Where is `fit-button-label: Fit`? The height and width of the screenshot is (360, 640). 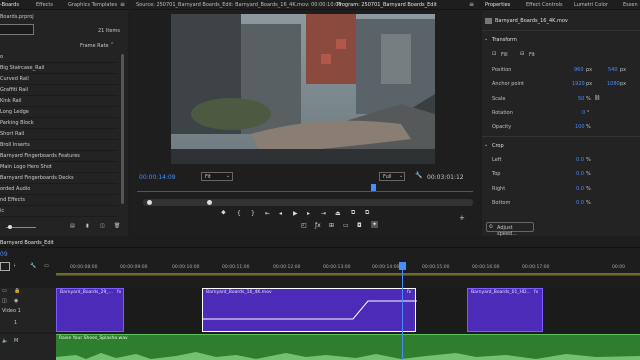 fit-button-label: Fit is located at coordinates (532, 55).